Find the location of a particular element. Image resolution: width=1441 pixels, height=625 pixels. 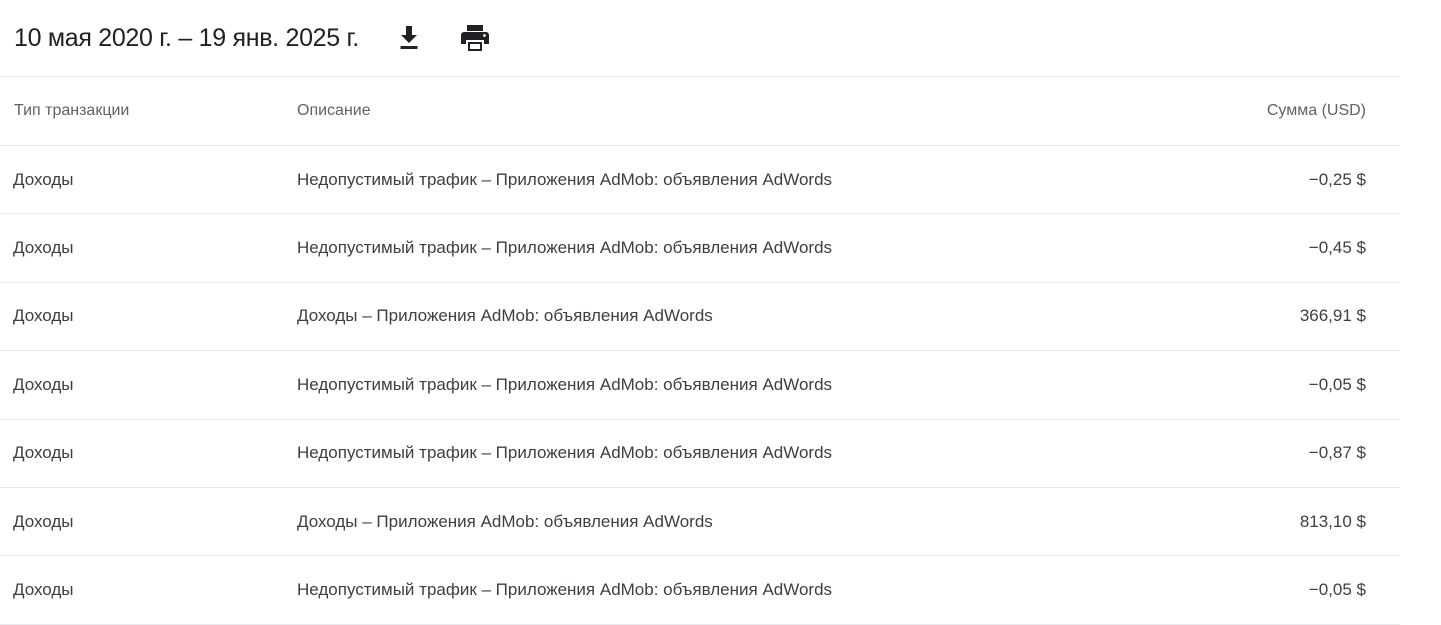

print-button is located at coordinates (475, 38).